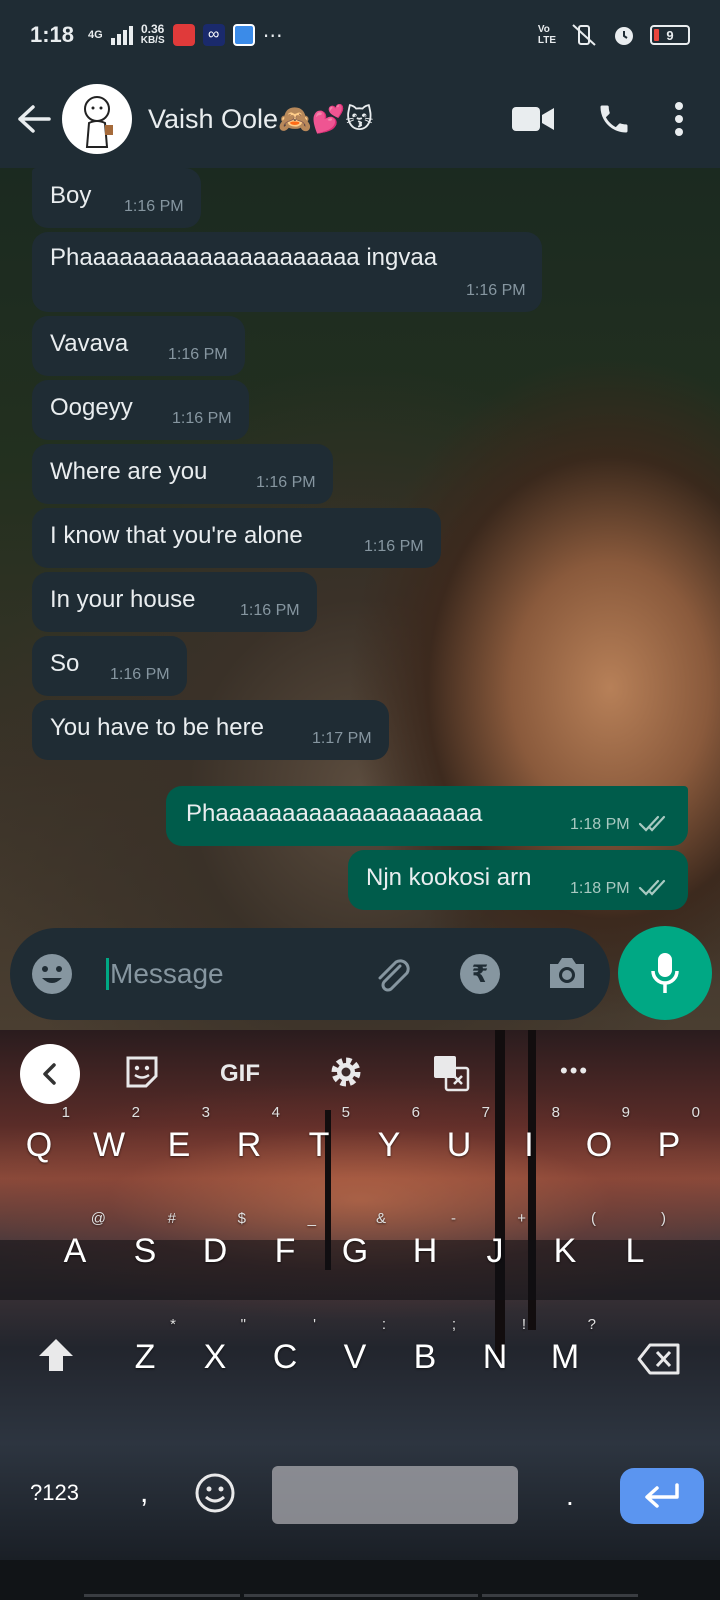  Describe the element at coordinates (395, 1495) in the screenshot. I see `space-bar` at that location.